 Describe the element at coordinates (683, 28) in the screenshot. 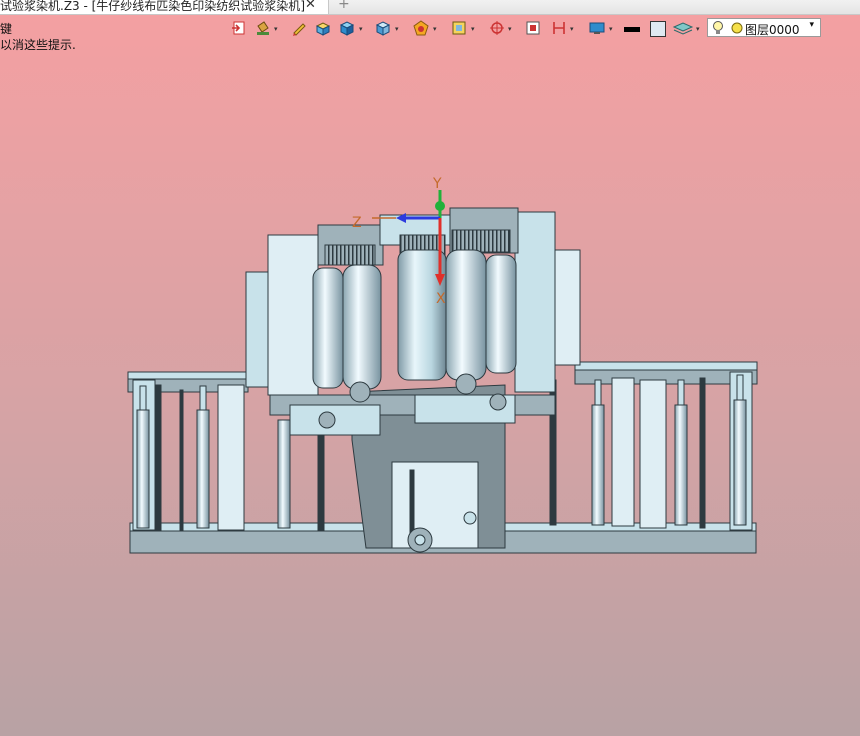

I see `layer-stack-icon` at that location.